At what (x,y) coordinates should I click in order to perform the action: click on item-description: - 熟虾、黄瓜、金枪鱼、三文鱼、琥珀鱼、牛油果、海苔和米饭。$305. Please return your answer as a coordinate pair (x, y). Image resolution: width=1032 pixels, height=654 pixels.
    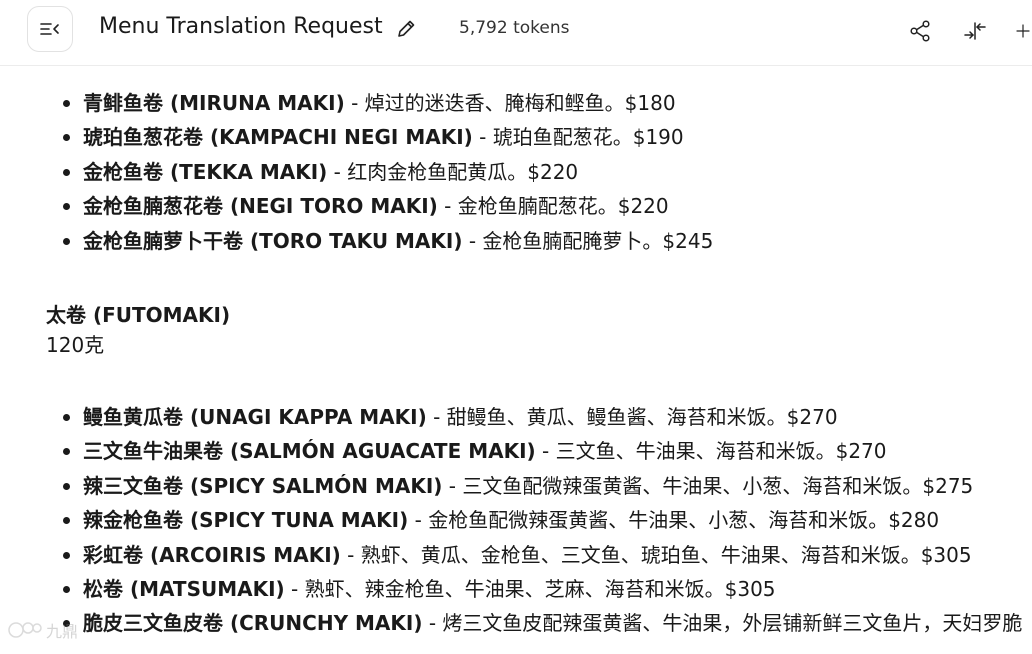
    Looking at the image, I should click on (656, 554).